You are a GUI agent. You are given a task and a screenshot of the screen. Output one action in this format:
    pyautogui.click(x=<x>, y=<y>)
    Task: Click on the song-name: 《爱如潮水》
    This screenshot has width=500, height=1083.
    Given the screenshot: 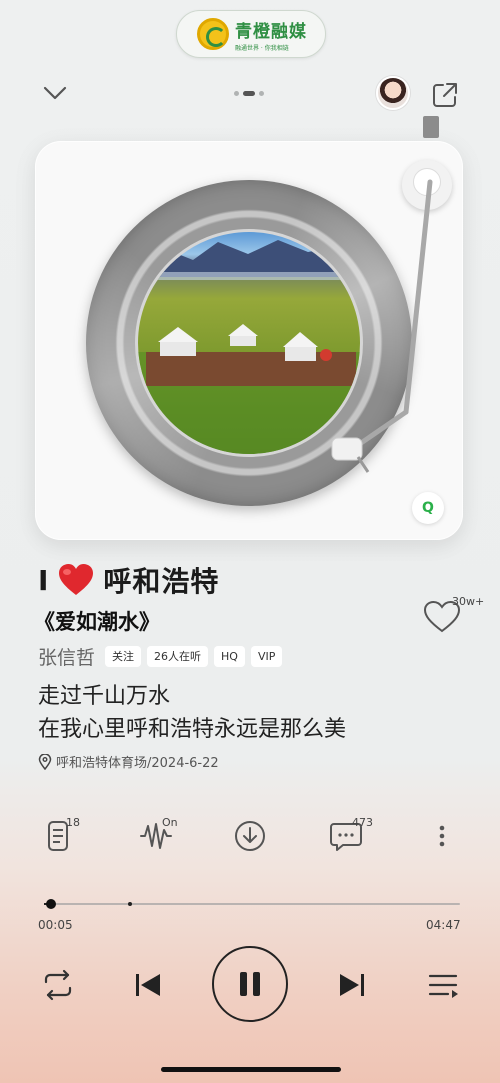 What is the action you would take?
    pyautogui.click(x=97, y=622)
    